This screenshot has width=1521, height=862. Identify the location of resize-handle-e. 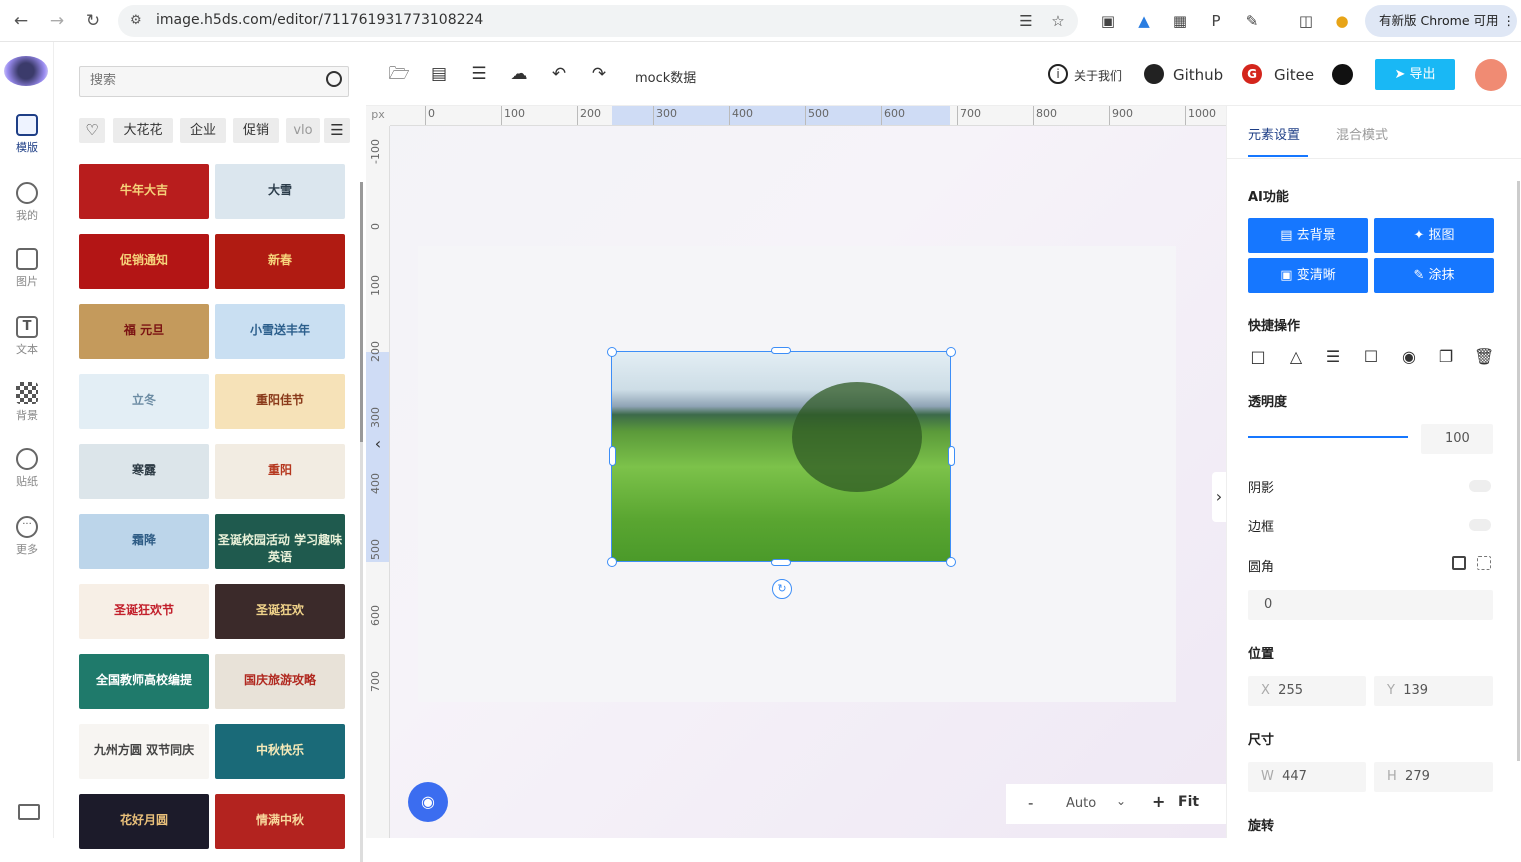
(951, 456).